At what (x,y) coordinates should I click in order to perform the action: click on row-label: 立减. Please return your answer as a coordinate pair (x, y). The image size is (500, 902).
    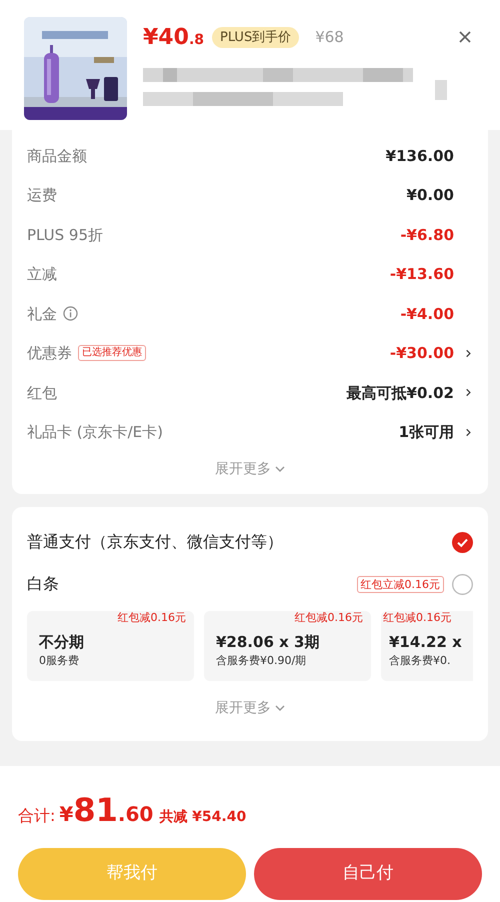
    Looking at the image, I should click on (42, 274).